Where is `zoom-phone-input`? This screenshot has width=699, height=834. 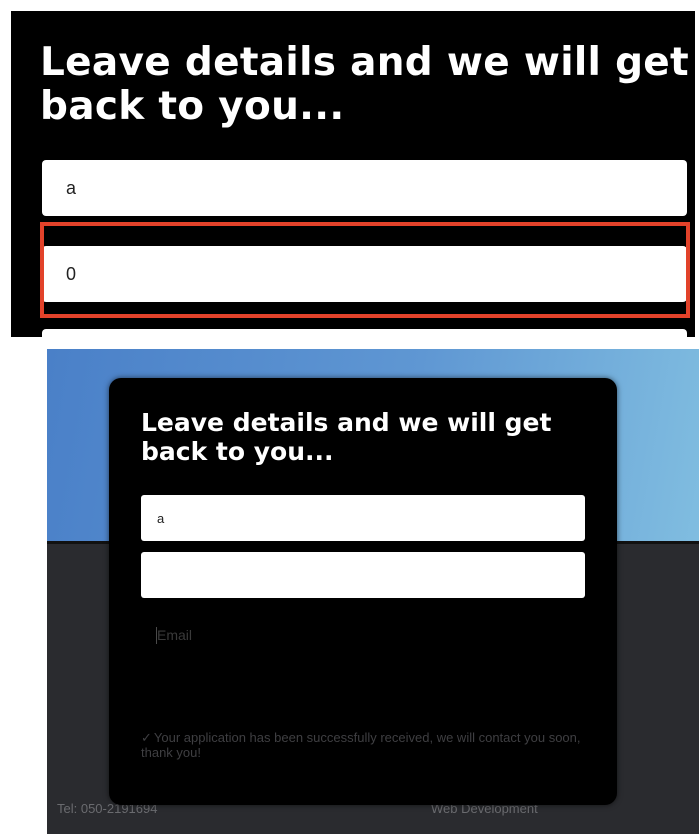 zoom-phone-input is located at coordinates (364, 274).